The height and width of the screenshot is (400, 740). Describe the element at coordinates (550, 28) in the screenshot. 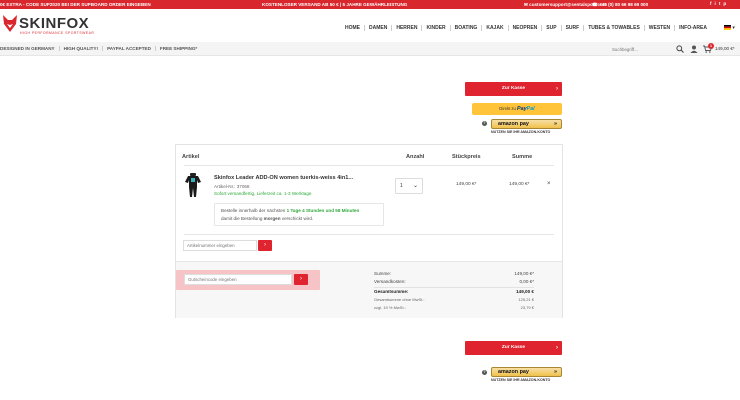

I see `nav-sup: SUP` at that location.